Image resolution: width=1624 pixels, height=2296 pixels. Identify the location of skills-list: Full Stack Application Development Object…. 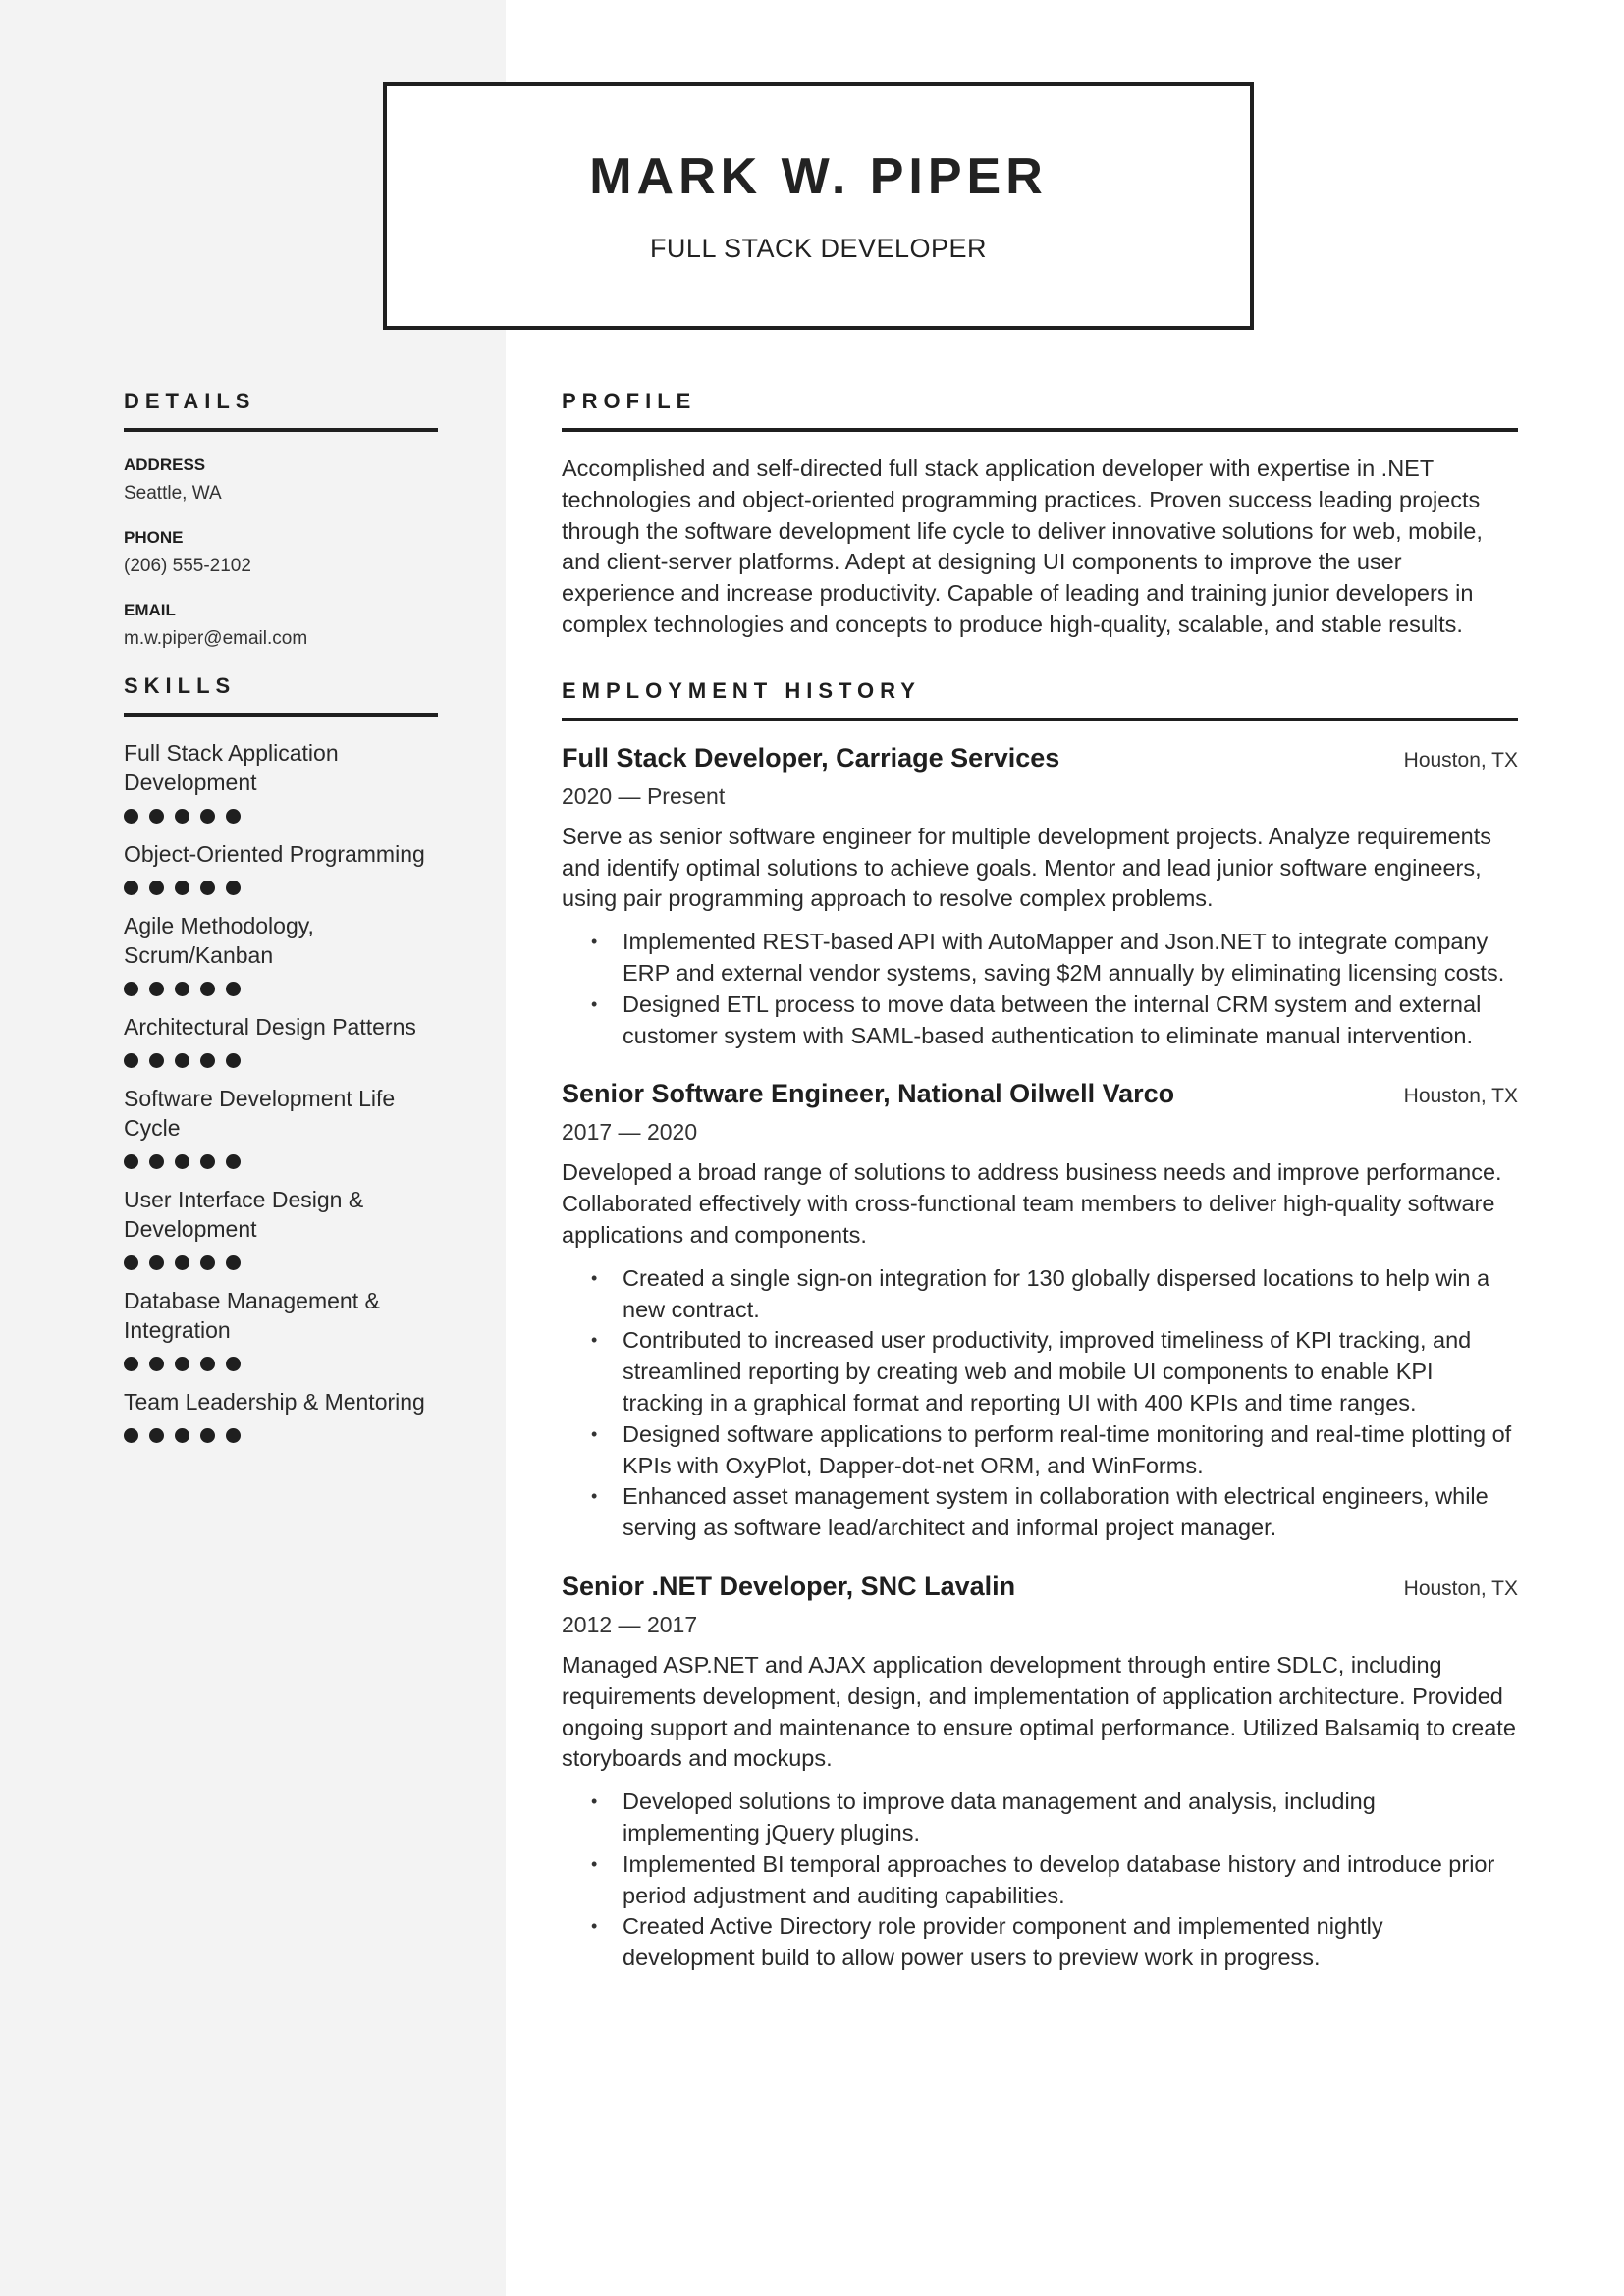
(281, 1090).